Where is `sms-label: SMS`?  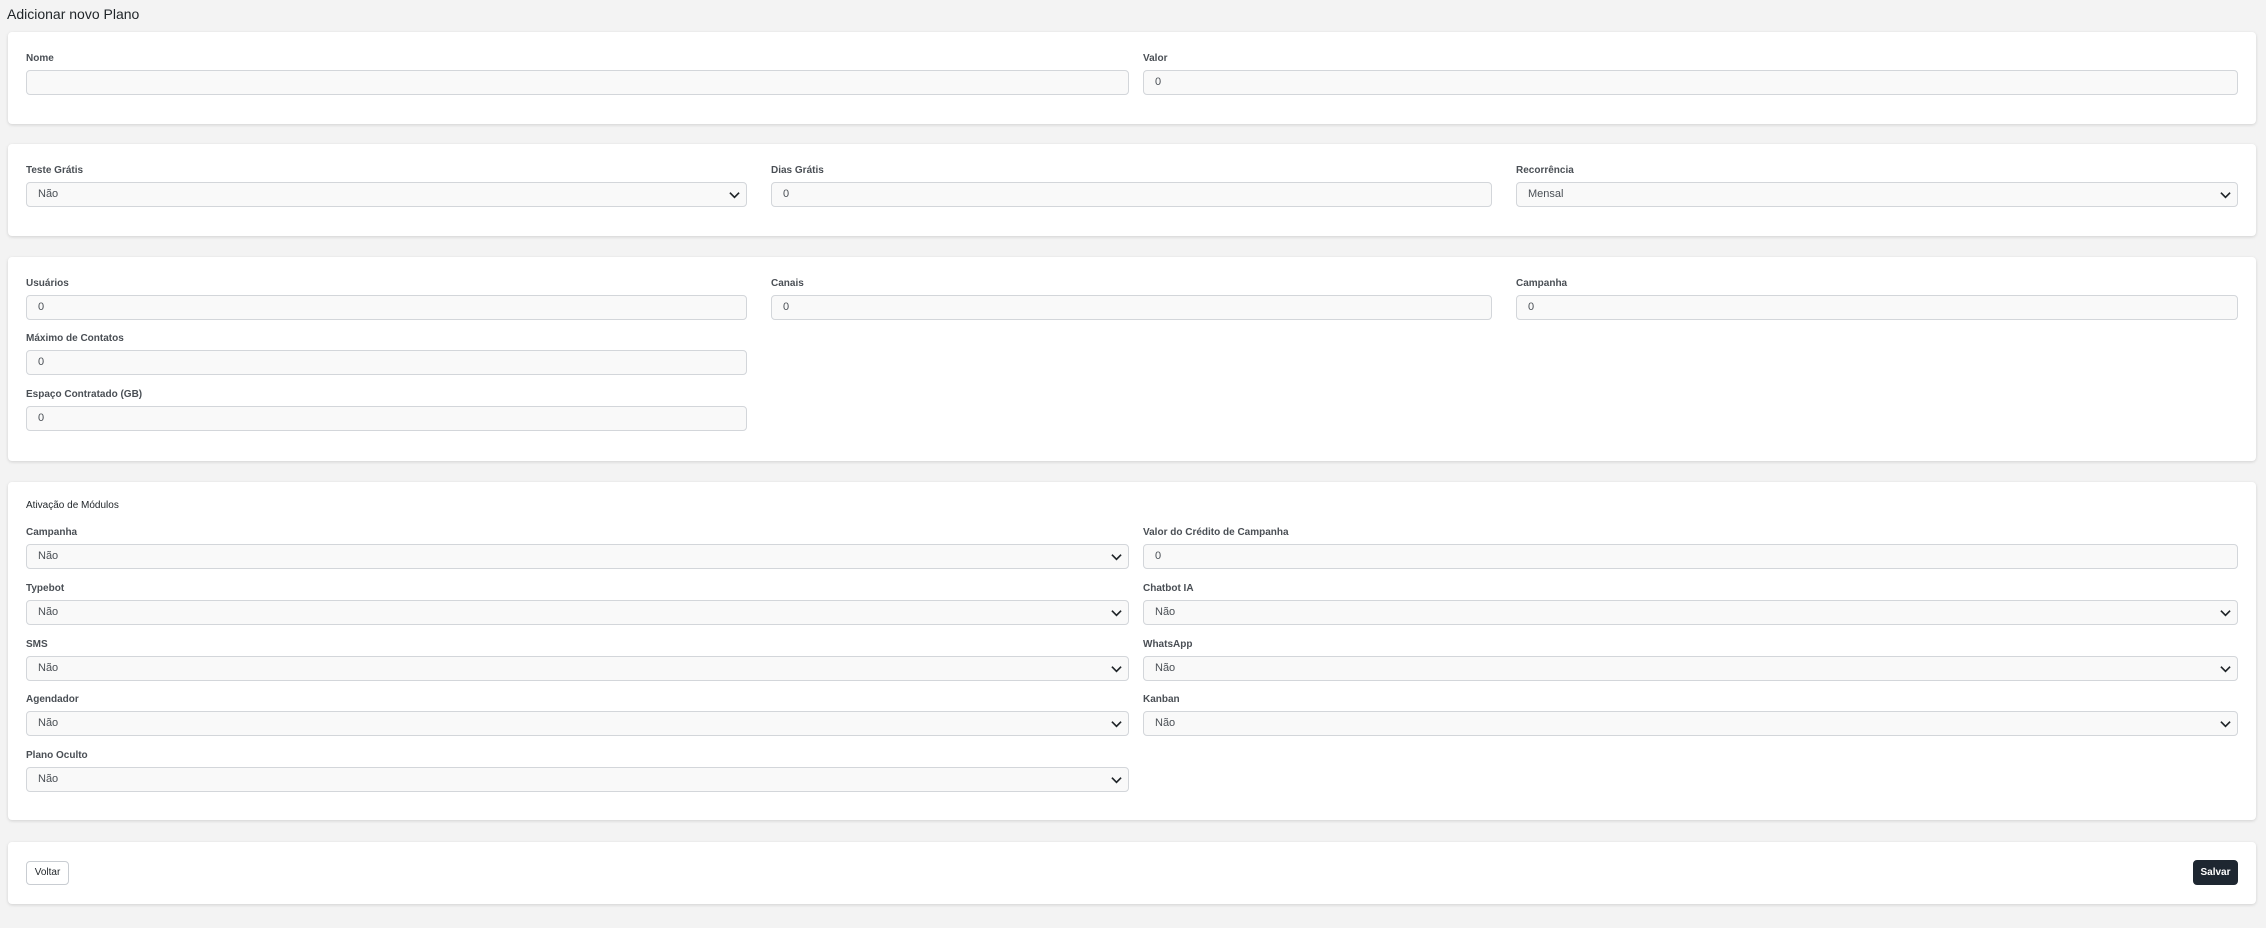 sms-label: SMS is located at coordinates (37, 644).